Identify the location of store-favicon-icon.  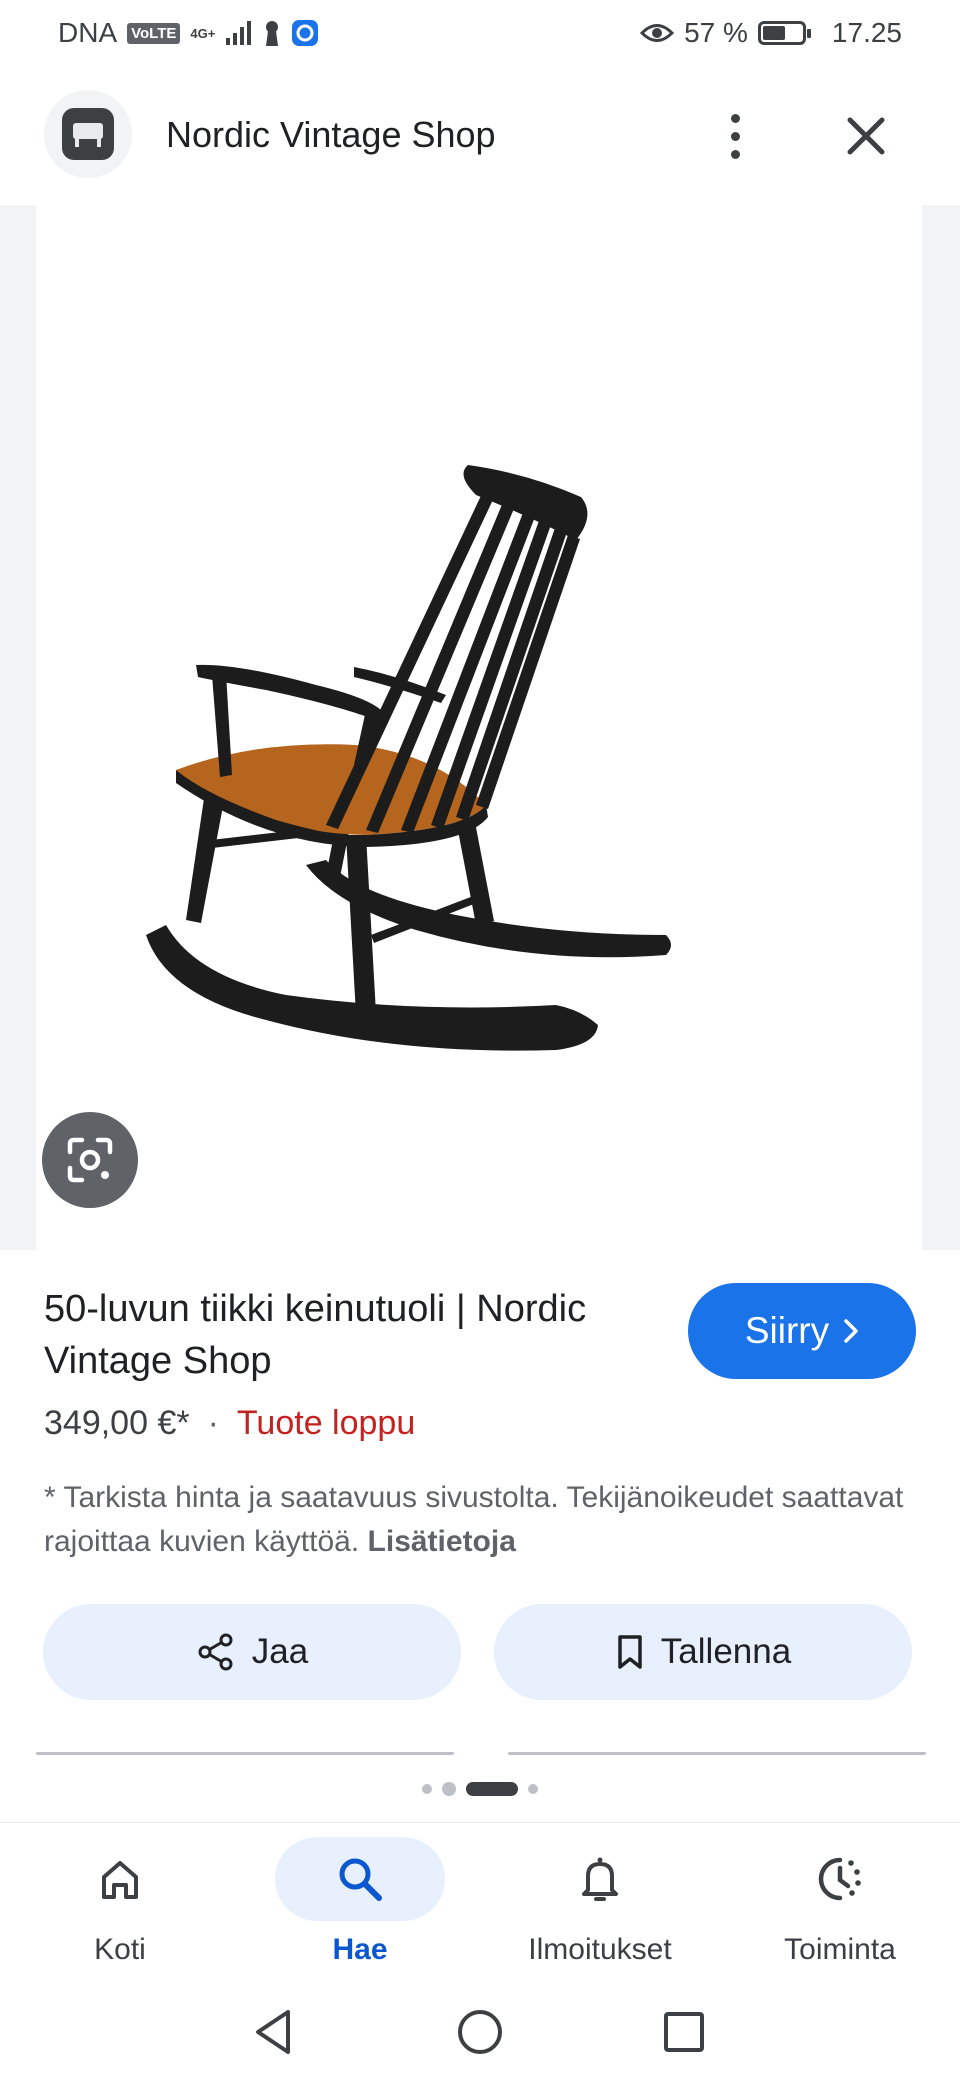
(88, 134).